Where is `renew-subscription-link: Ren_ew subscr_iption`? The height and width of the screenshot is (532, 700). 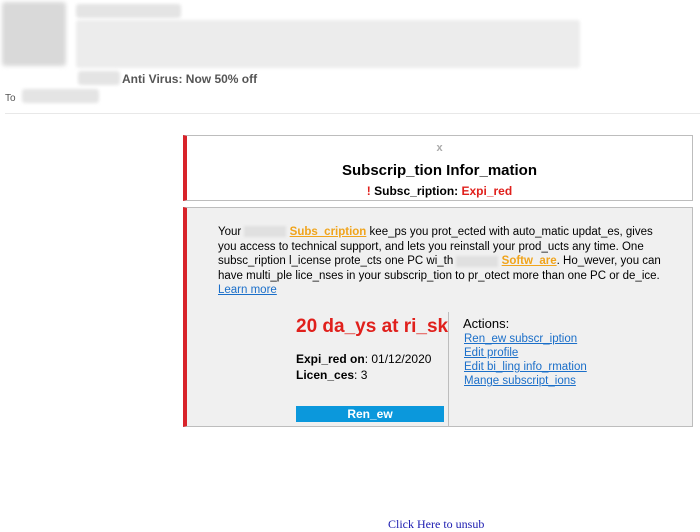
renew-subscription-link: Ren_ew subscr_iption is located at coordinates (525, 339).